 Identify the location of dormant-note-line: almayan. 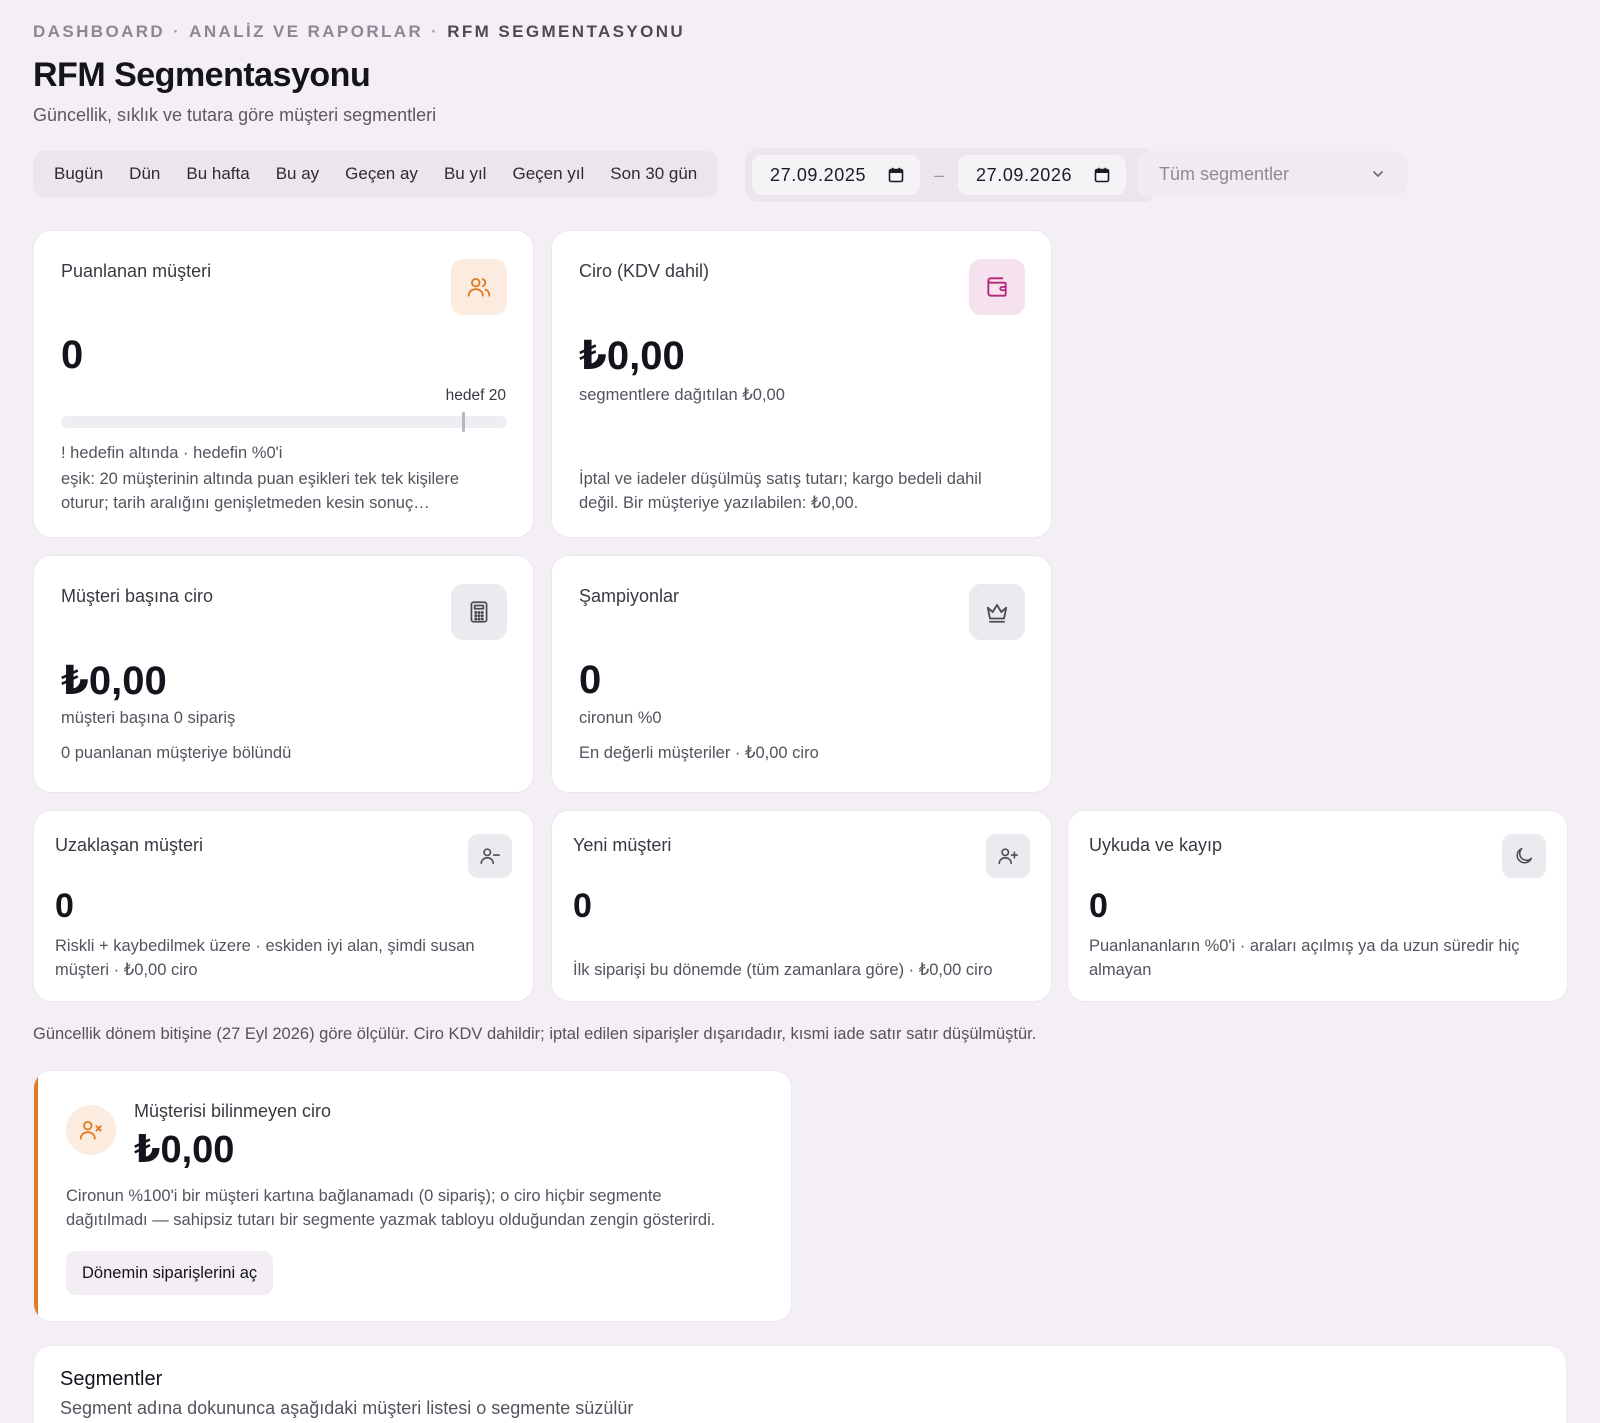
(1120, 970).